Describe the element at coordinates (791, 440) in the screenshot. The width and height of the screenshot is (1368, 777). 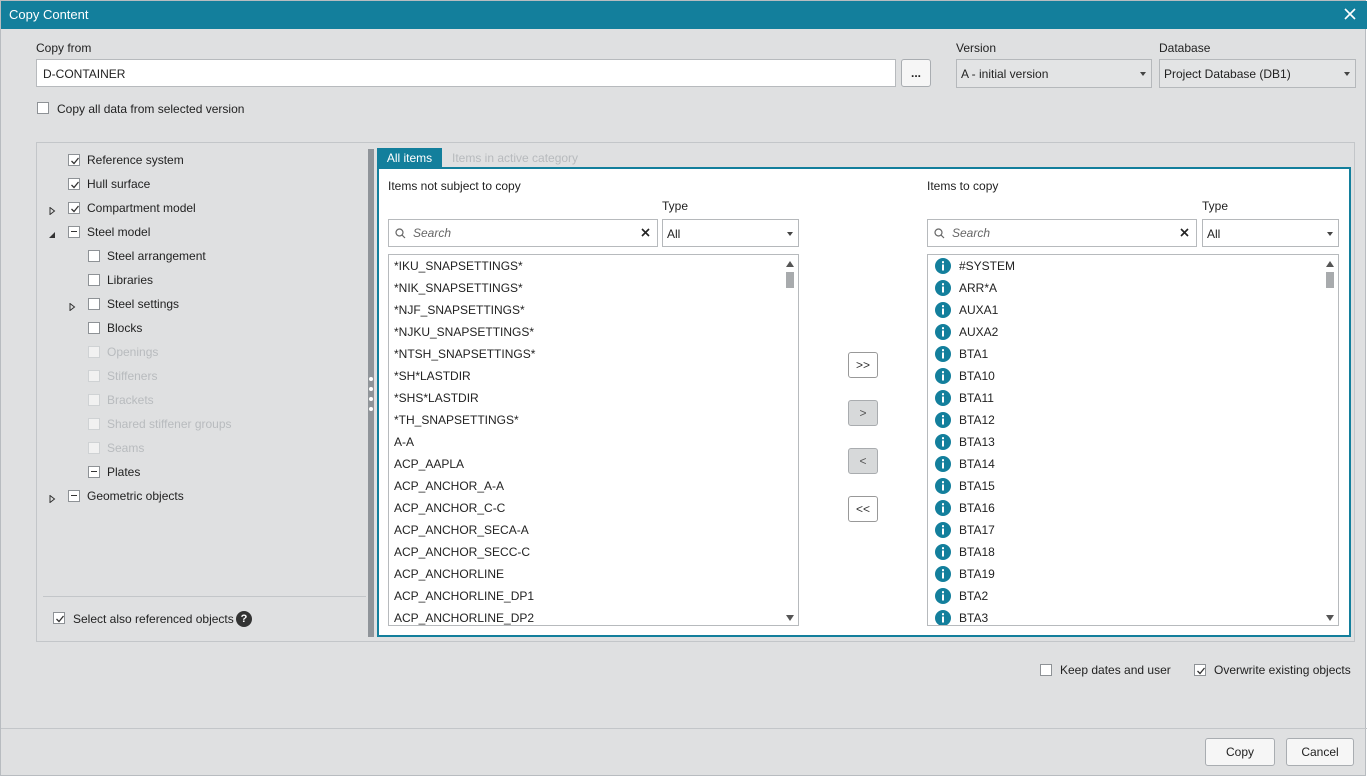
I see `left-scrollbar` at that location.